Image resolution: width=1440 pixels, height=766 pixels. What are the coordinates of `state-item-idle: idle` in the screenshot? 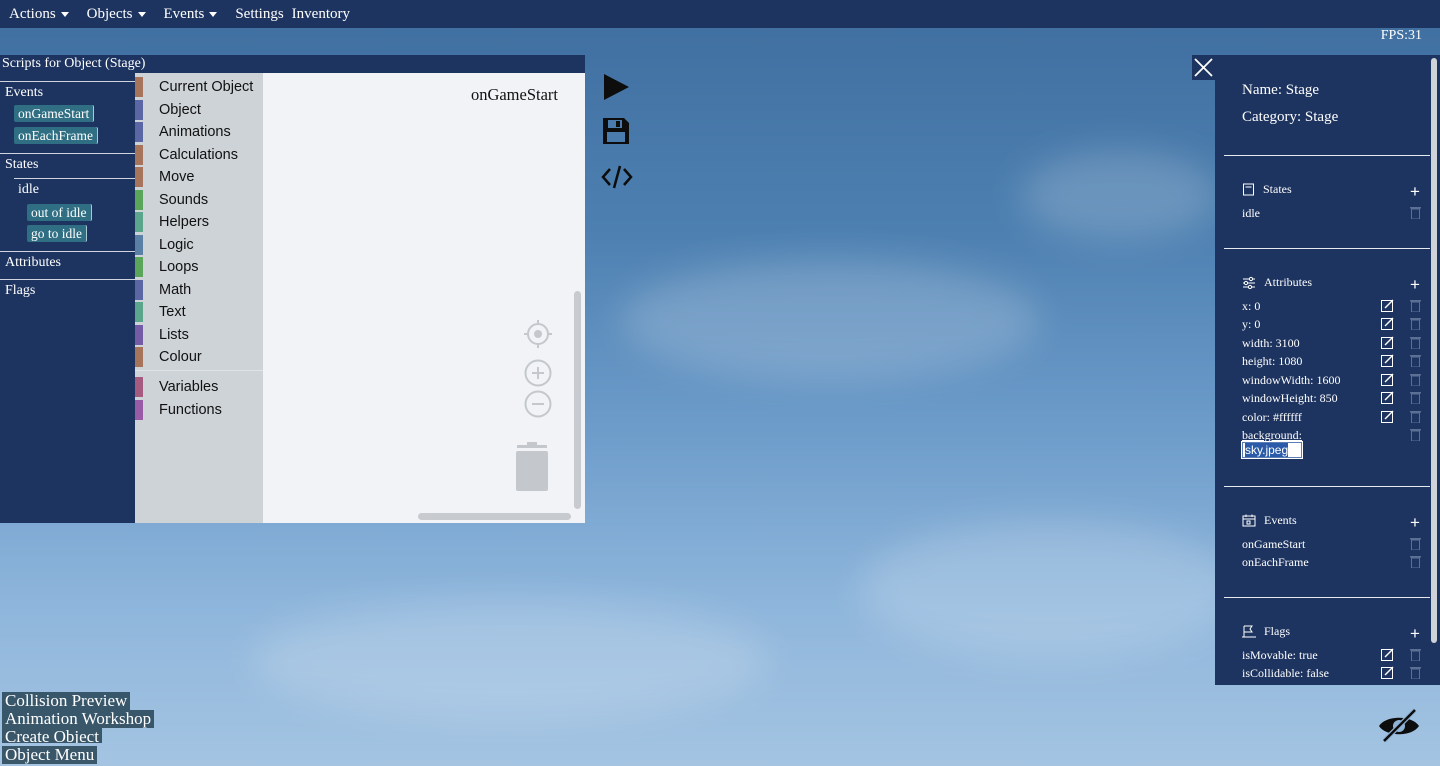 It's located at (1251, 213).